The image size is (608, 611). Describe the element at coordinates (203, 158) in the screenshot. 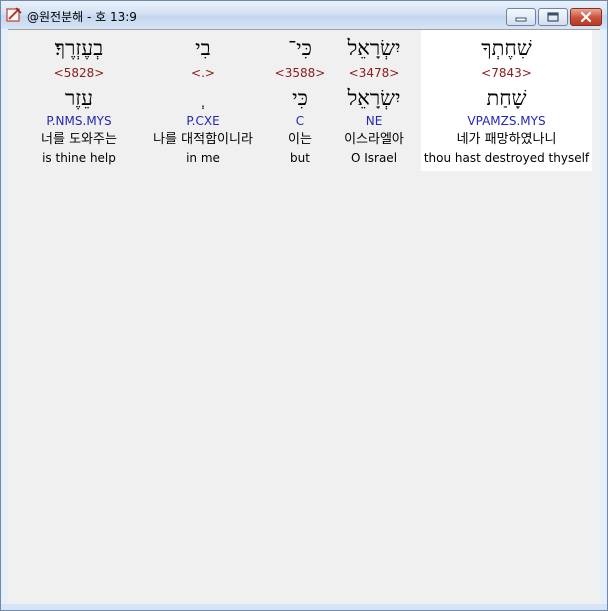

I see `english-gloss: in me` at that location.